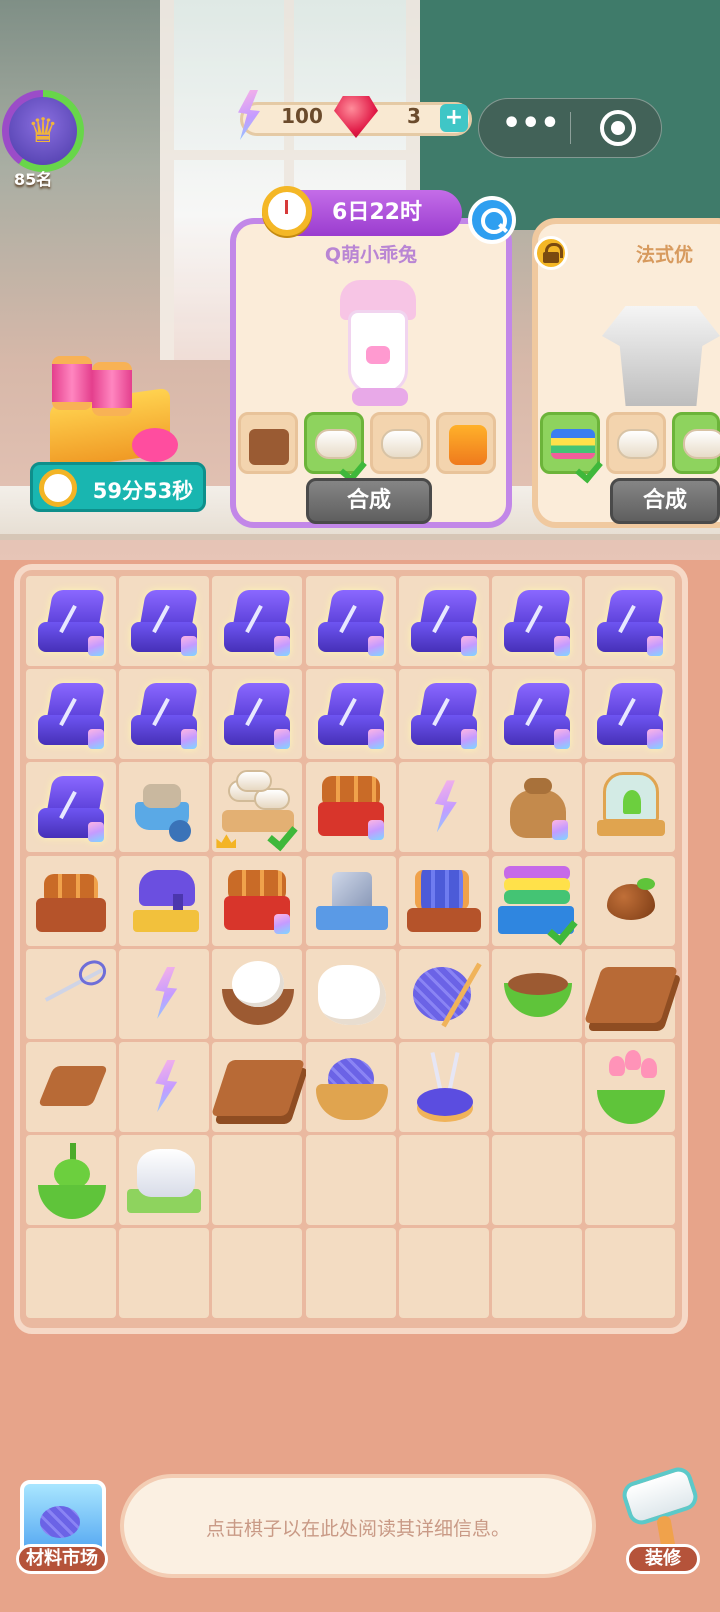 This screenshot has height=1612, width=720. What do you see at coordinates (443, 993) in the screenshot?
I see `board-cell-yarn-ball` at bounding box center [443, 993].